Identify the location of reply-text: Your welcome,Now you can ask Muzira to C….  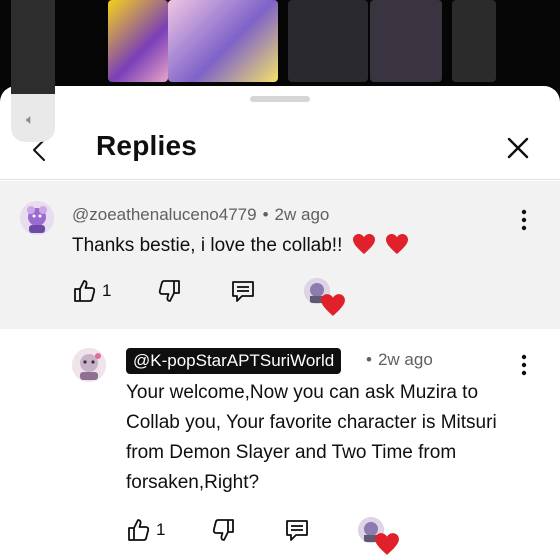
(311, 437).